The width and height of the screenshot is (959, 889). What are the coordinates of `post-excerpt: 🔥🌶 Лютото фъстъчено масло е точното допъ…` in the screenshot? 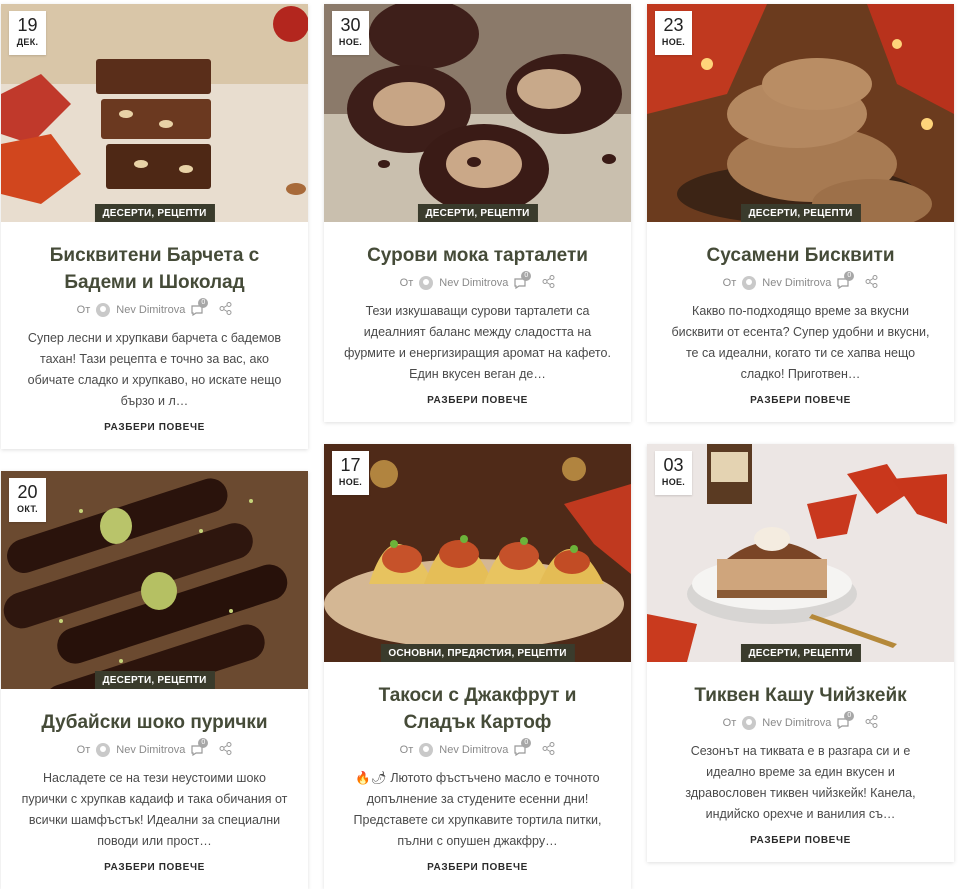 It's located at (477, 809).